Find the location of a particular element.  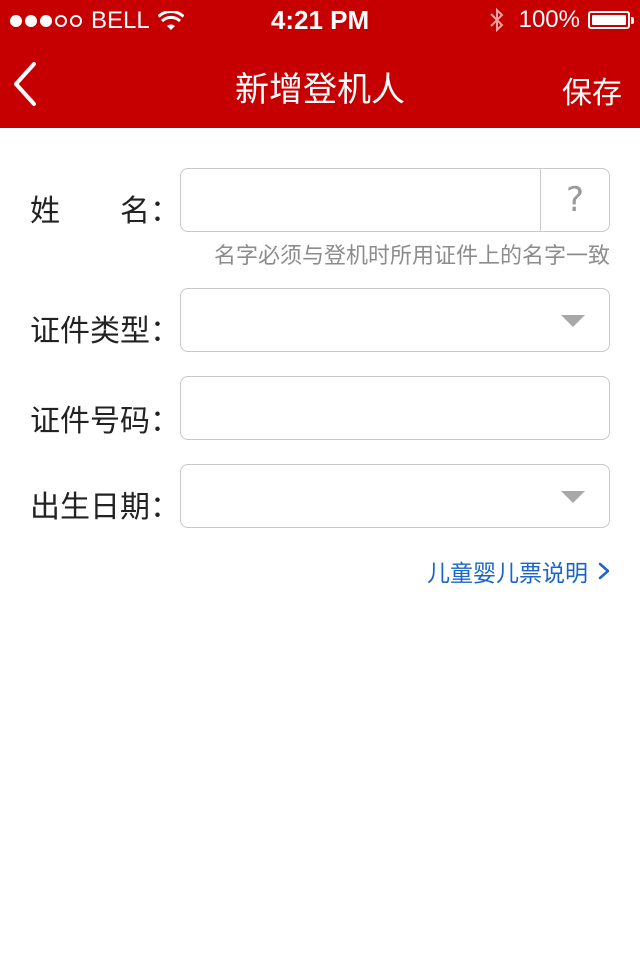

status-right: 100% is located at coordinates (561, 20).